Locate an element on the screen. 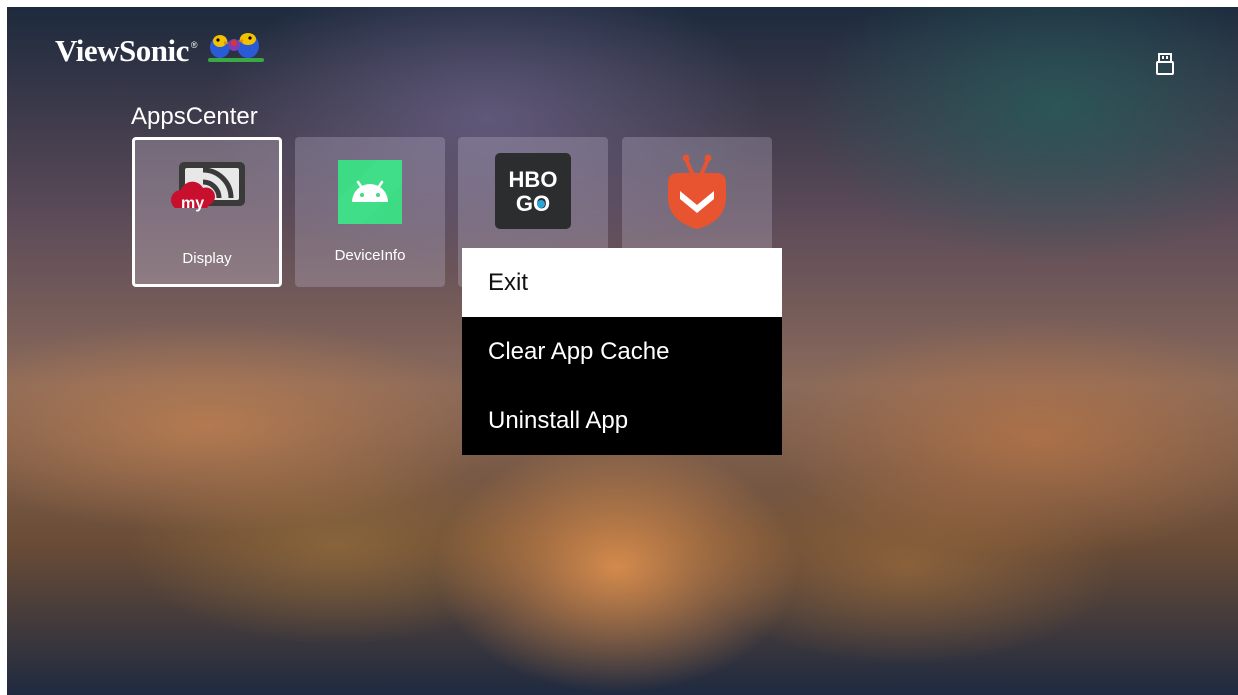 This screenshot has height=695, width=1238. registered-mark: ® is located at coordinates (194, 45).